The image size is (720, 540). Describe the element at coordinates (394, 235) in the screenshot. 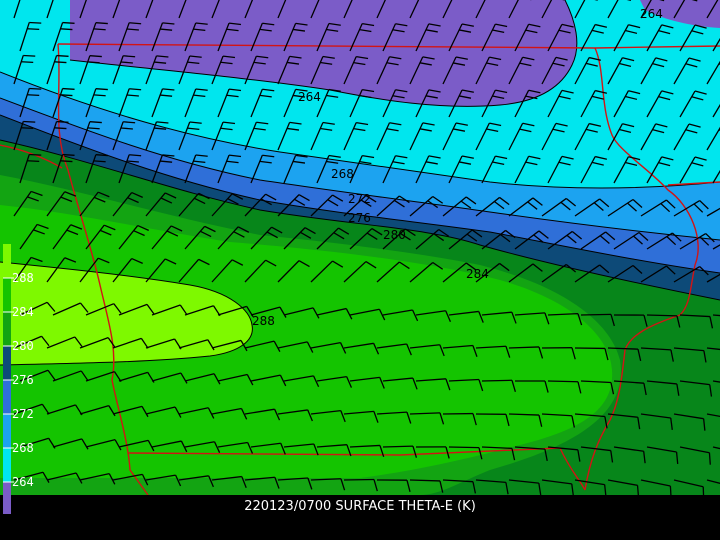

I see `contour-label: 280` at that location.